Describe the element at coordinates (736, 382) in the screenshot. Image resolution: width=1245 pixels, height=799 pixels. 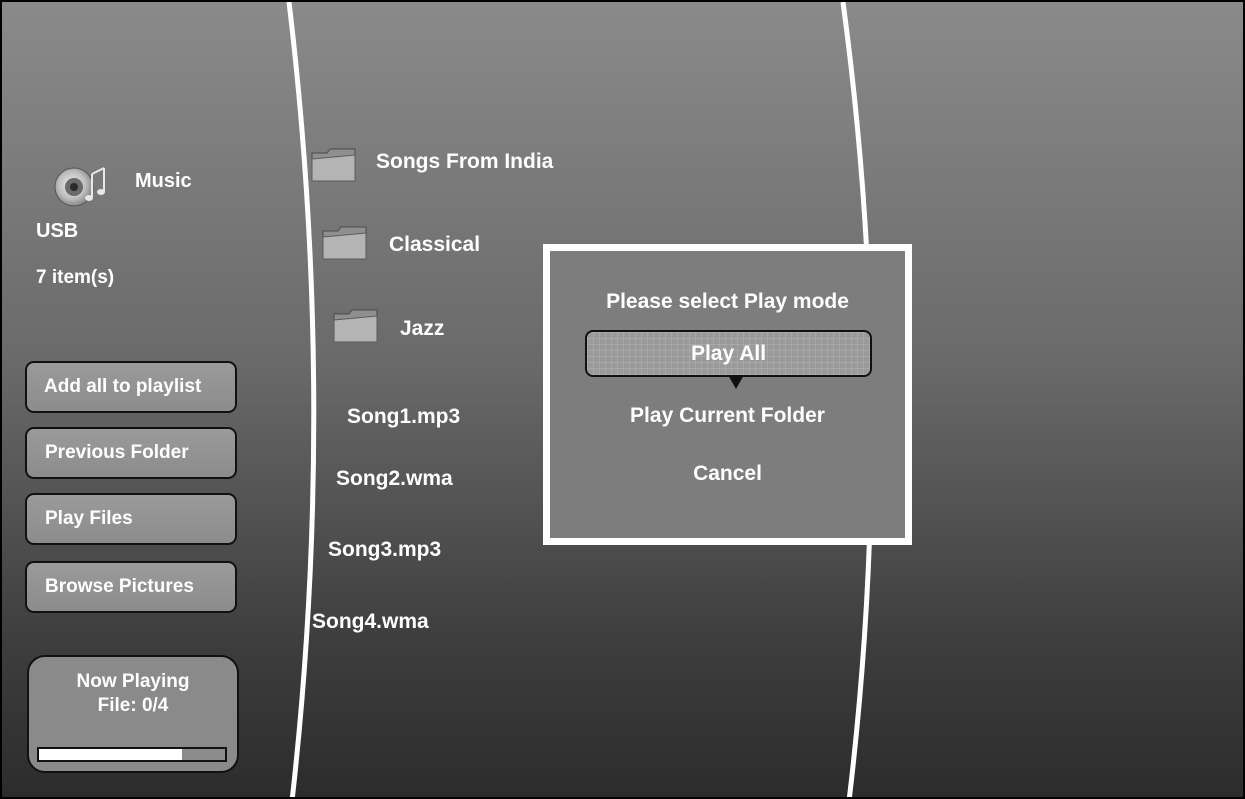
I see `selection-pointer-icon` at that location.